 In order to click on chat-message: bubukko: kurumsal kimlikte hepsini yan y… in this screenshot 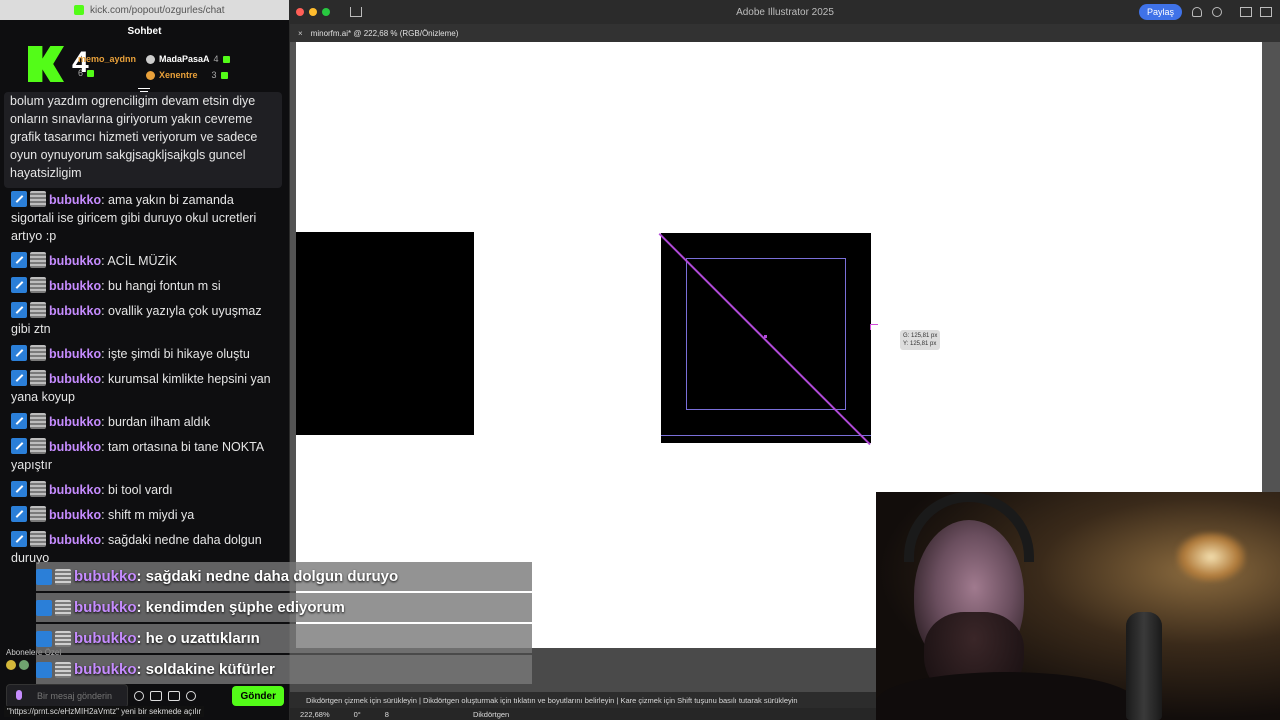, I will do `click(144, 388)`.